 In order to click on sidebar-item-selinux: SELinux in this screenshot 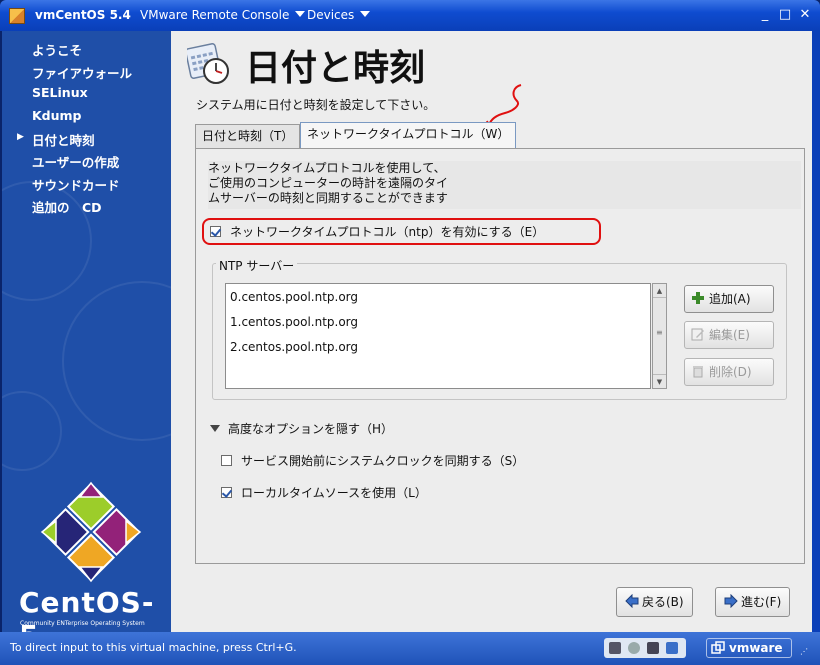, I will do `click(60, 92)`.